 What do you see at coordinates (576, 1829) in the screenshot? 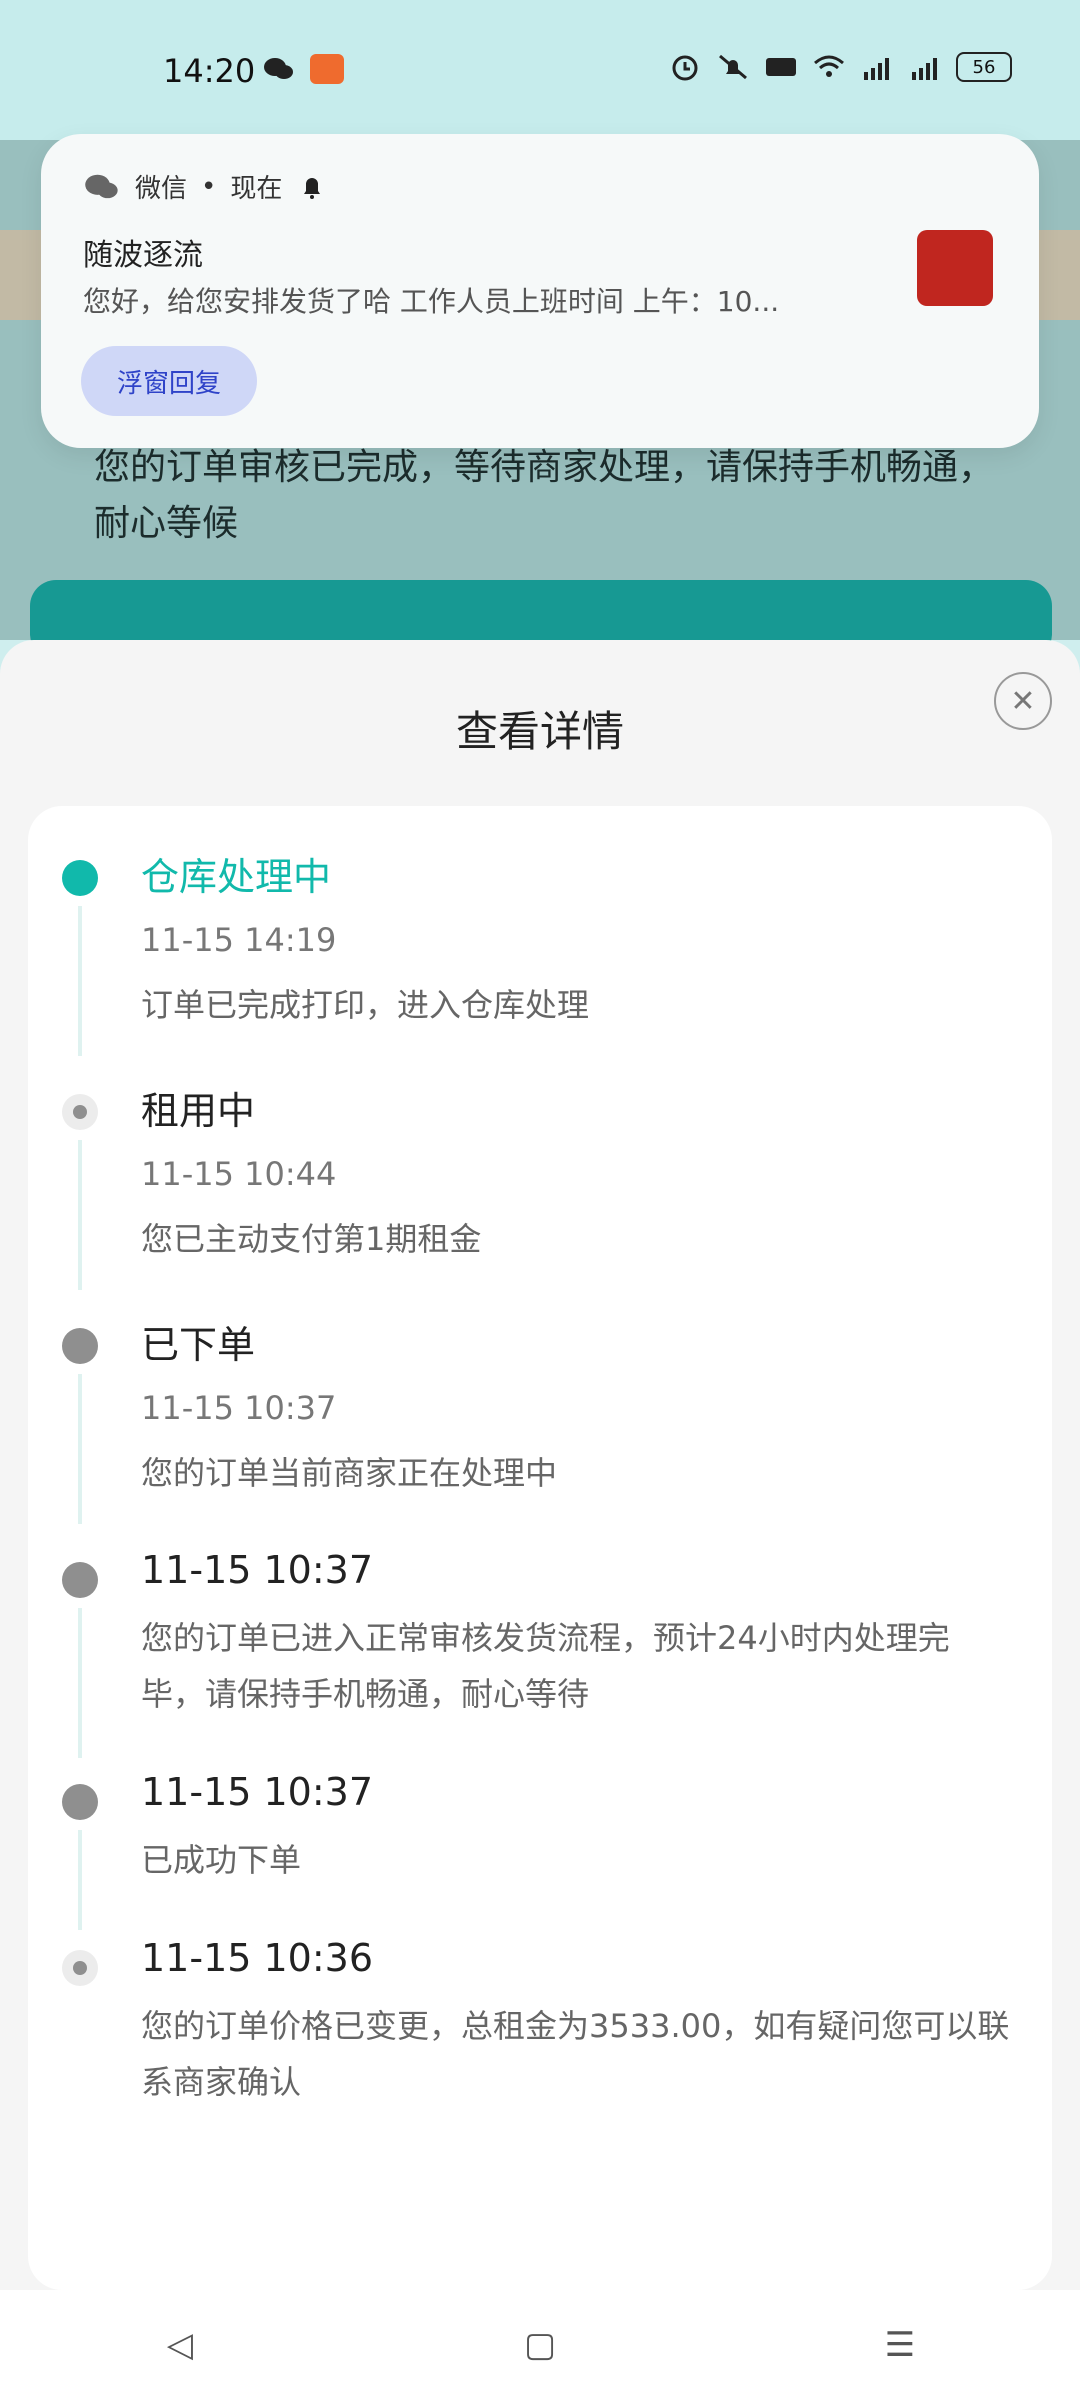
I see `timeline-content: 11-15 10:37 已成功下单` at bounding box center [576, 1829].